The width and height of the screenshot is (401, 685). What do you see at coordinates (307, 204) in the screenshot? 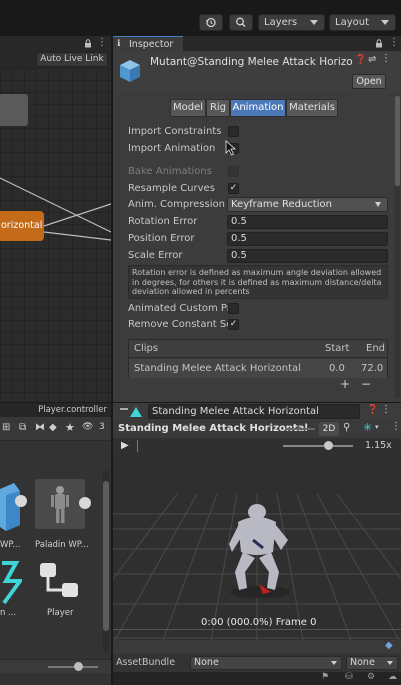
I see `anim-compression-dropdown: Keyframe Reduction` at bounding box center [307, 204].